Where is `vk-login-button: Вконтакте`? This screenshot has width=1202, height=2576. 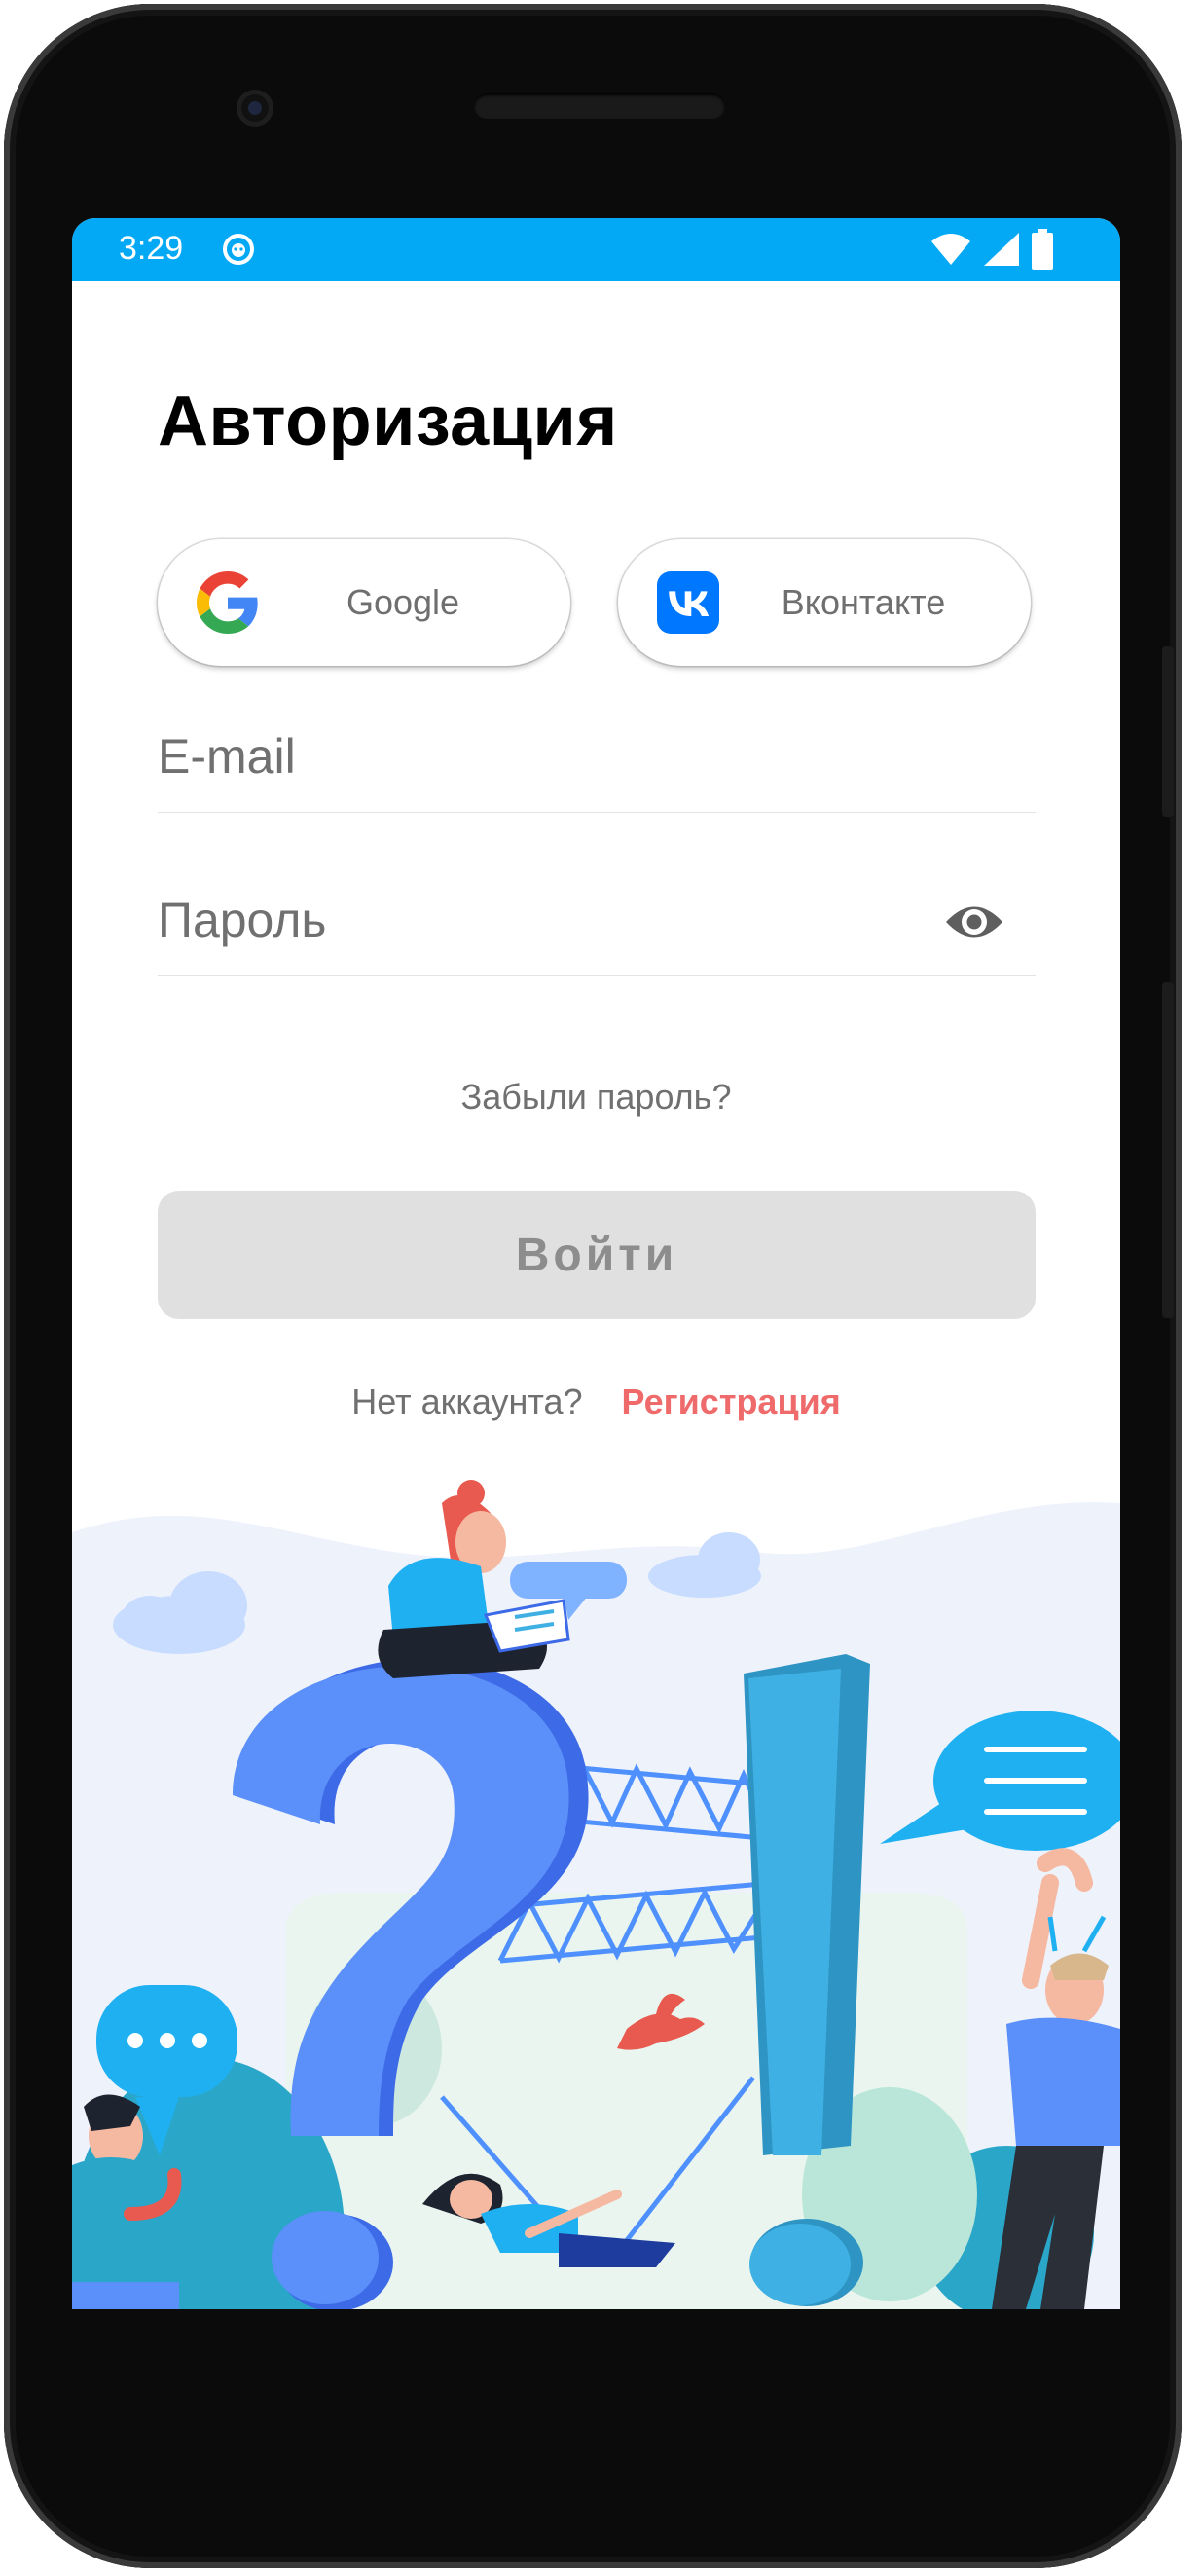 vk-login-button: Вконтакте is located at coordinates (825, 602).